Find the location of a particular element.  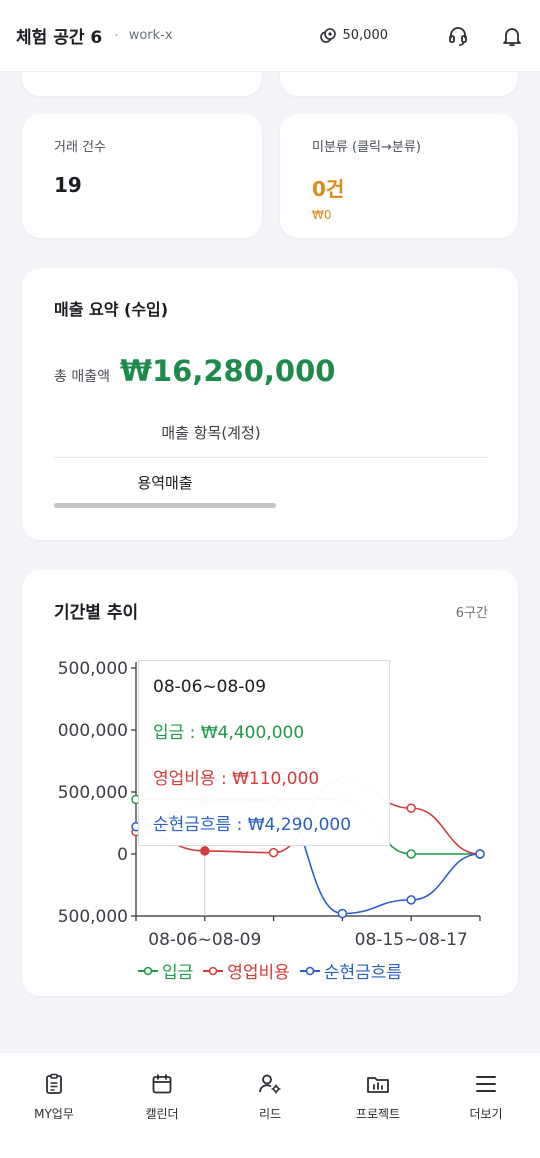

coin-balance: 50,000 is located at coordinates (354, 36).